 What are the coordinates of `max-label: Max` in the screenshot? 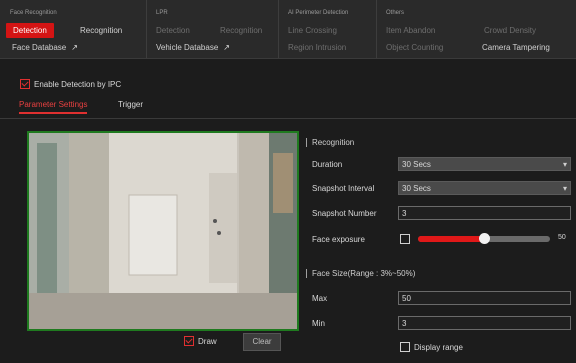 It's located at (320, 298).